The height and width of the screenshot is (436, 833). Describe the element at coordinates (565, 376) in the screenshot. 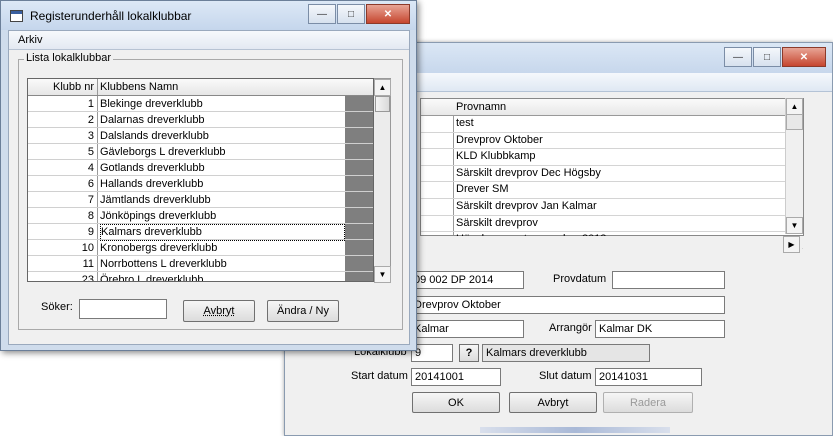

I see `slut-datum-label: Slut datum` at that location.